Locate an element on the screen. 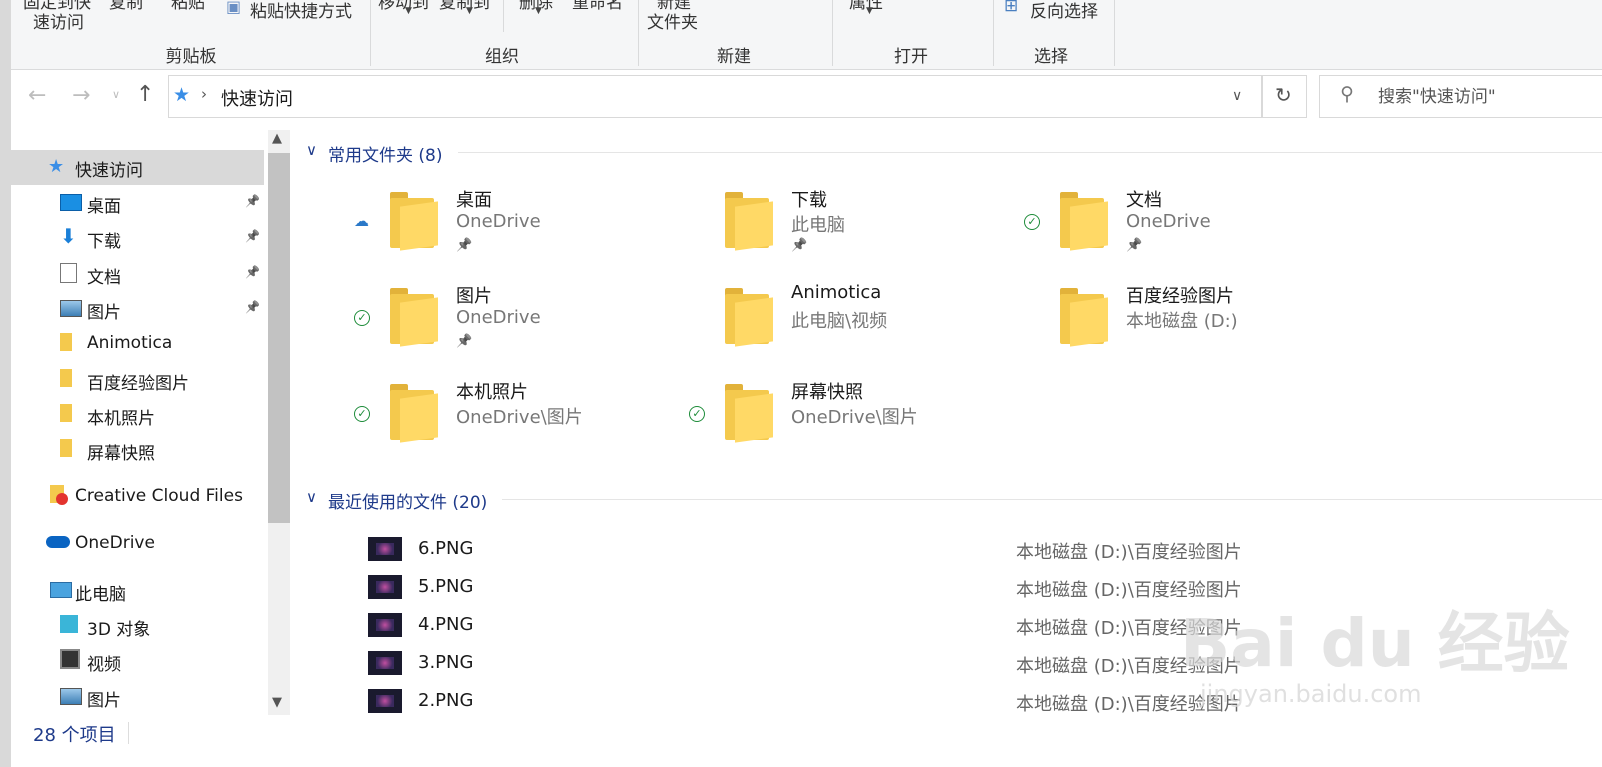  file-name: 6.PNG is located at coordinates (446, 548).